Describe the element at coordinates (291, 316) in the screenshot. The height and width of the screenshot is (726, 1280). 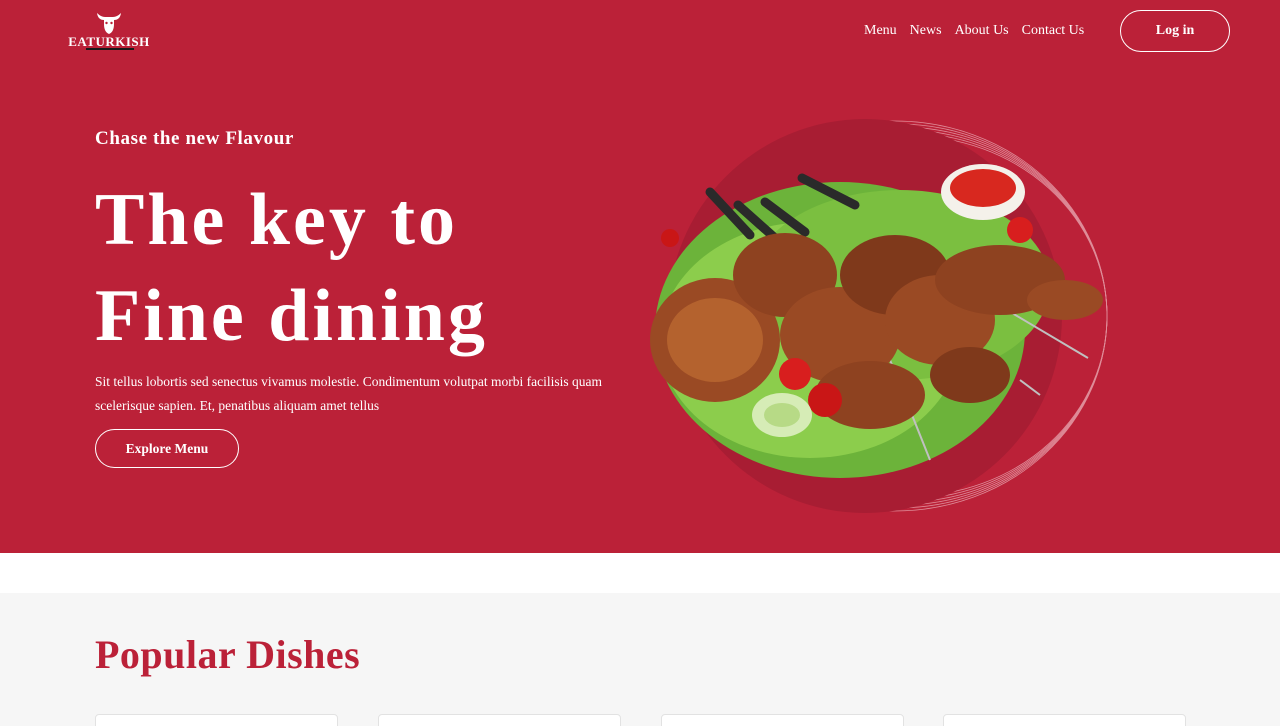
I see `headline-line-2: Fine dining` at that location.